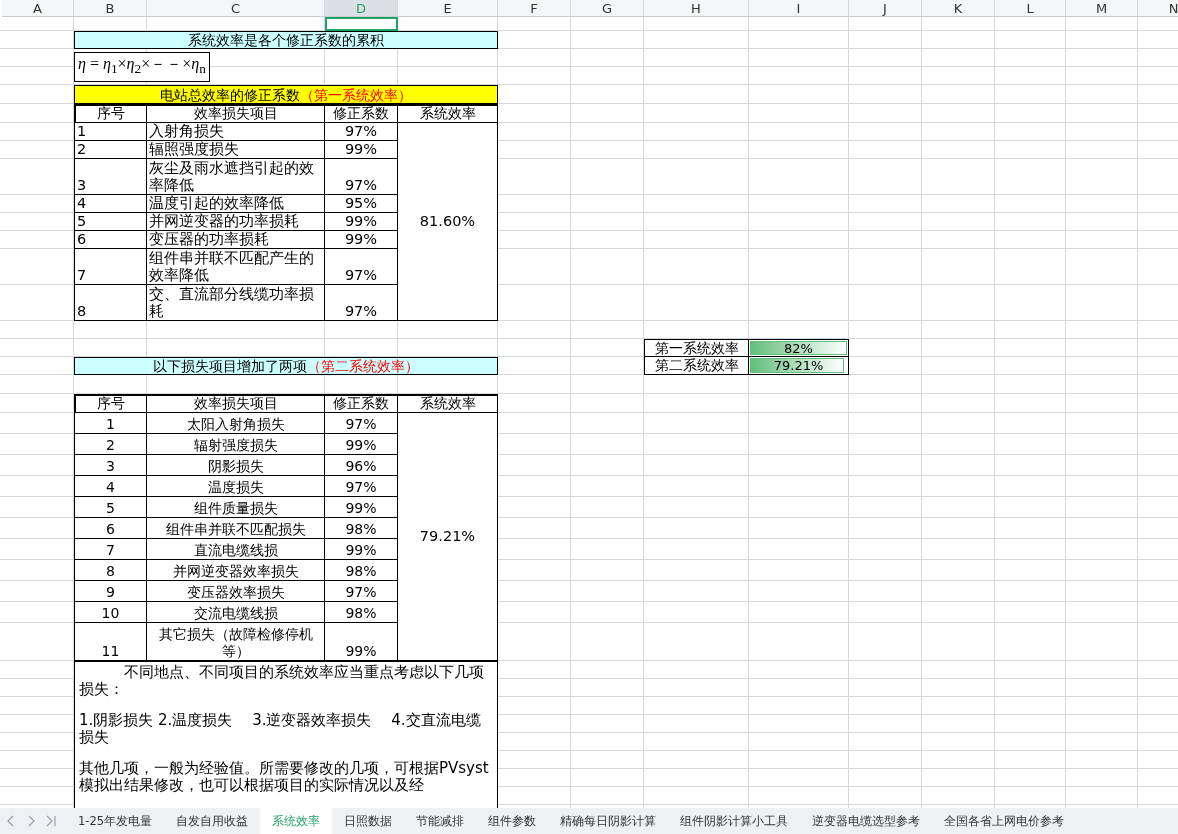 This screenshot has width=1178, height=834. What do you see at coordinates (534, 8) in the screenshot?
I see `column-header: F` at bounding box center [534, 8].